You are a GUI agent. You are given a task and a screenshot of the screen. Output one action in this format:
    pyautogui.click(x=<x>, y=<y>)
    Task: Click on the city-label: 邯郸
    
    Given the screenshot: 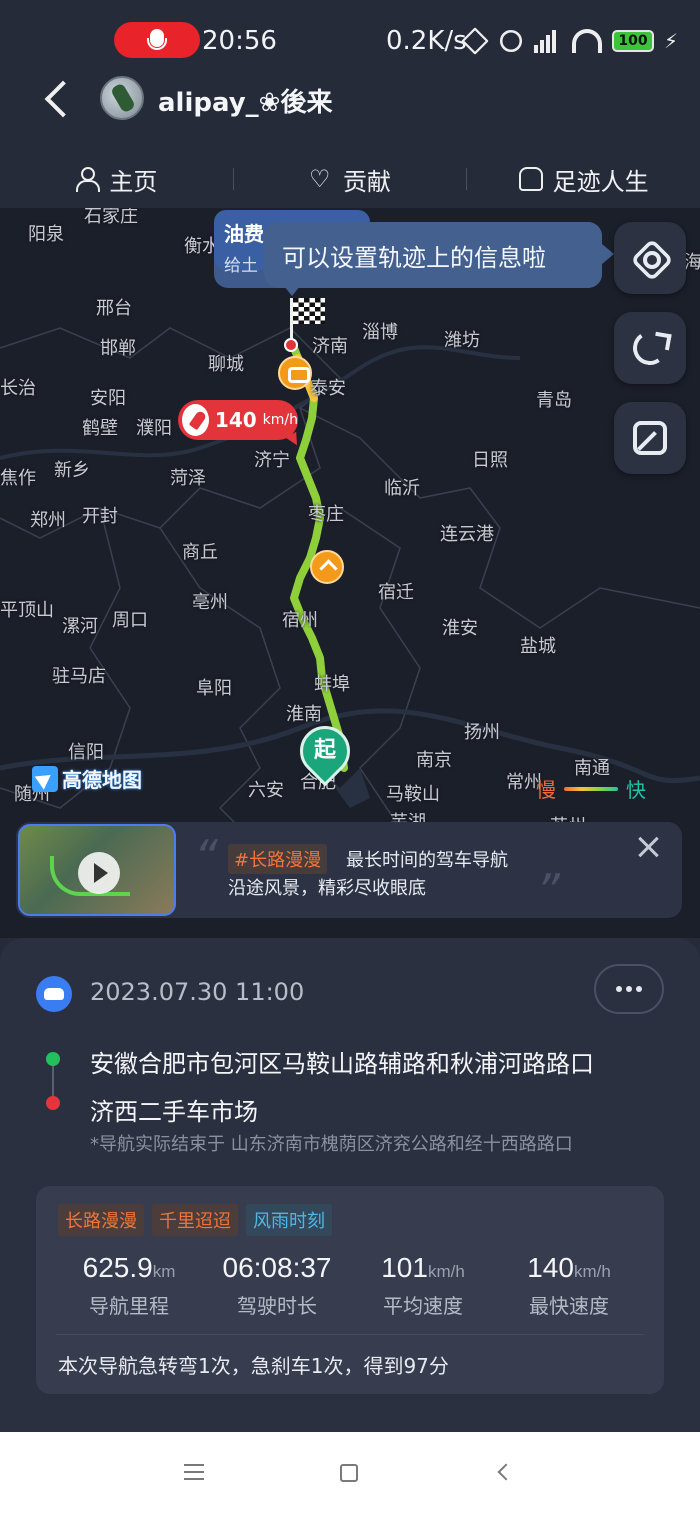 What is the action you would take?
    pyautogui.click(x=118, y=348)
    